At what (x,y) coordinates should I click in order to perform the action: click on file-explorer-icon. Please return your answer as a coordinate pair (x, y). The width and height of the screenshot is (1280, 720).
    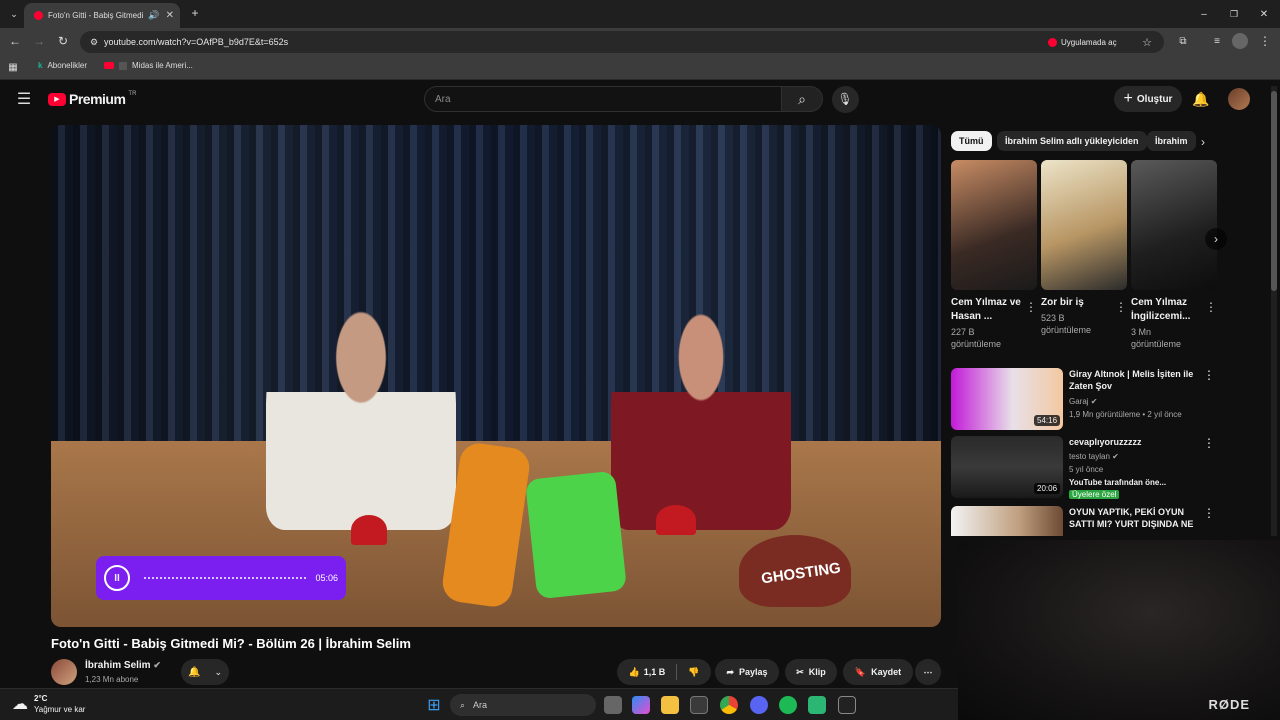
    Looking at the image, I should click on (670, 705).